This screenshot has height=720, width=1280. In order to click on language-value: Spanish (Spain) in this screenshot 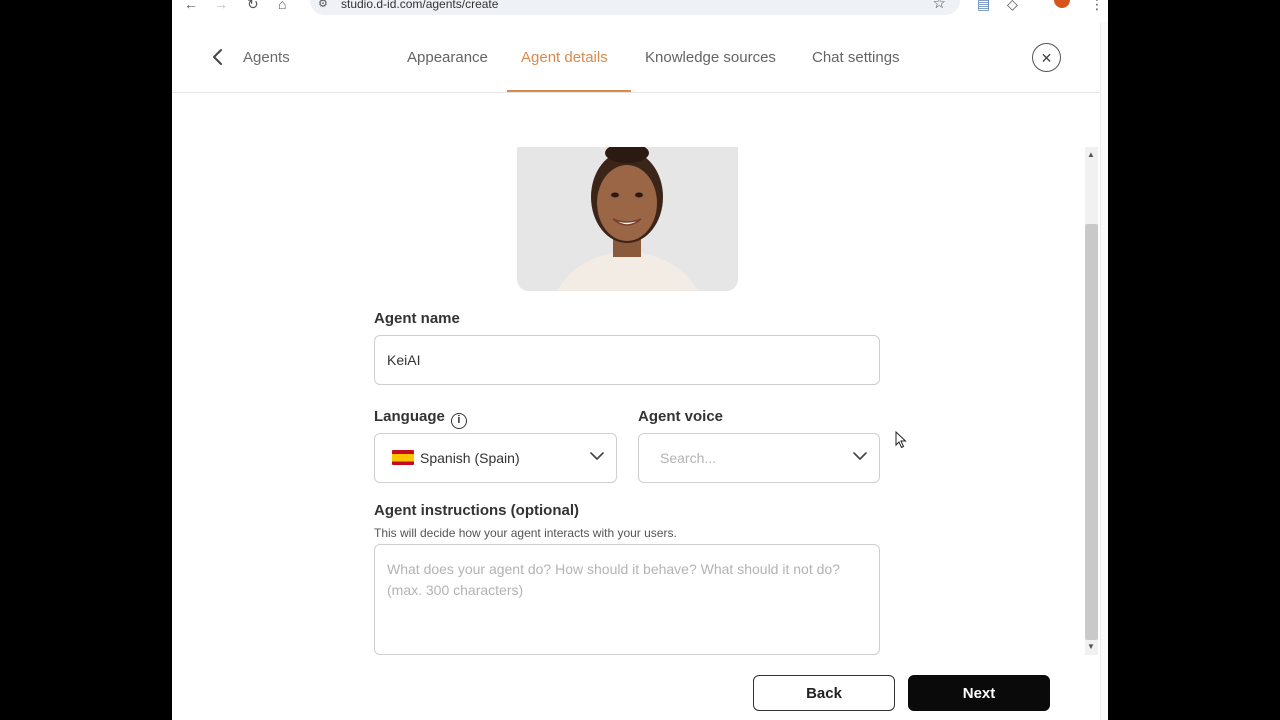, I will do `click(470, 458)`.